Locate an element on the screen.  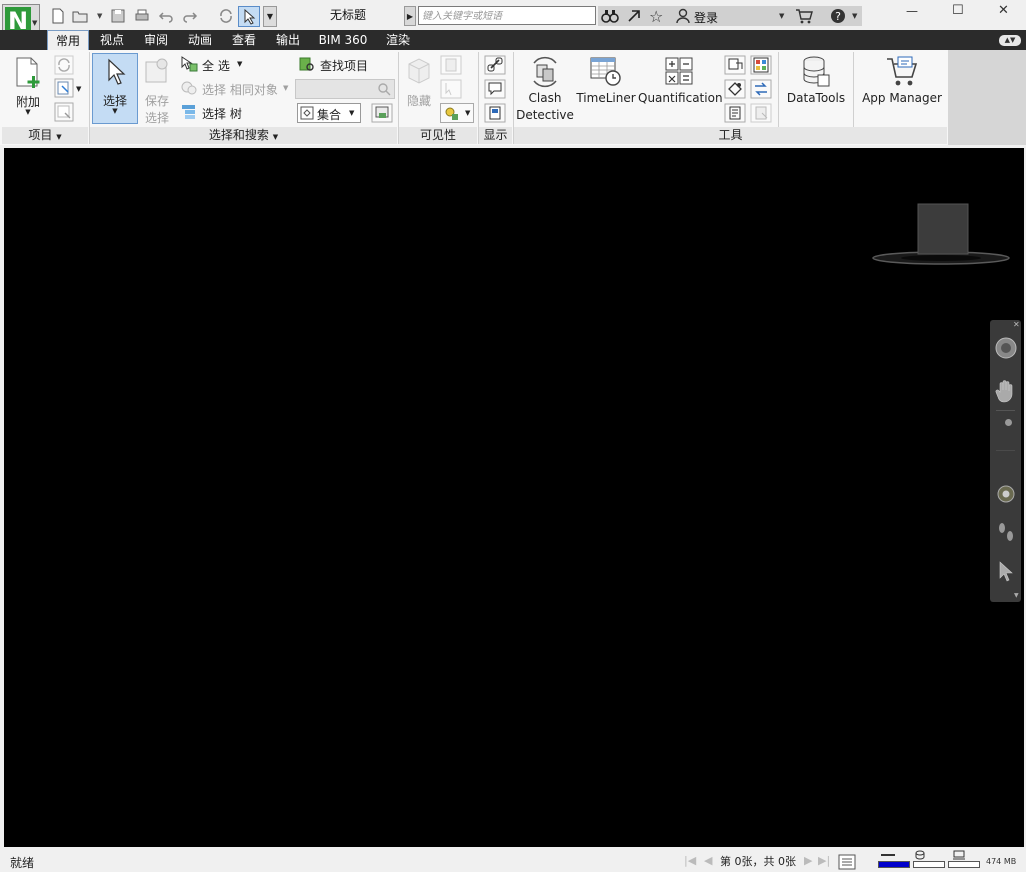
datatools-button: DataTools is located at coordinates (816, 84).